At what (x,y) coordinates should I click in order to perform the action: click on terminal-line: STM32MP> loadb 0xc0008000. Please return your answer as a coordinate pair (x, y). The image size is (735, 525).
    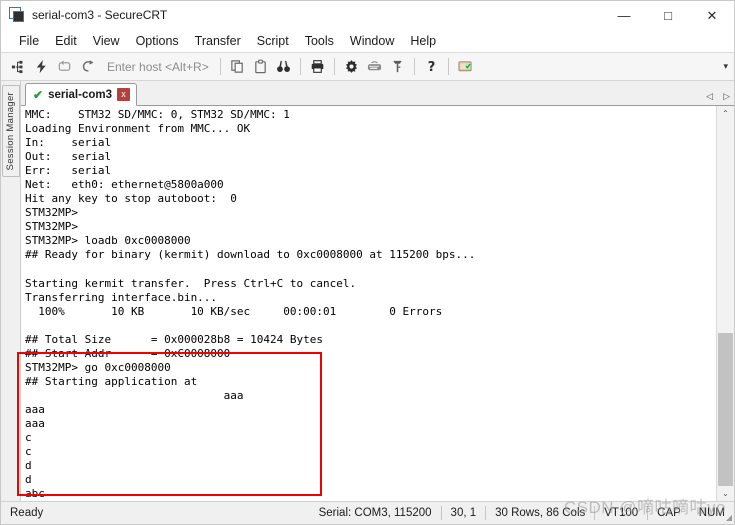
    Looking at the image, I should click on (108, 241).